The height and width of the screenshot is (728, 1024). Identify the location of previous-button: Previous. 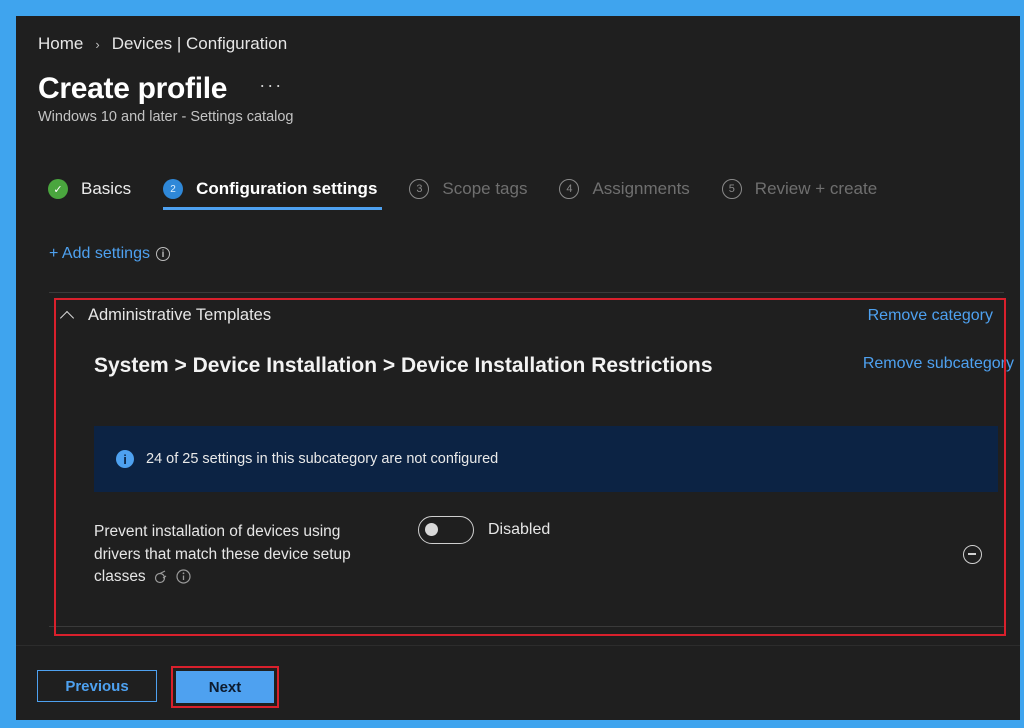
(97, 686).